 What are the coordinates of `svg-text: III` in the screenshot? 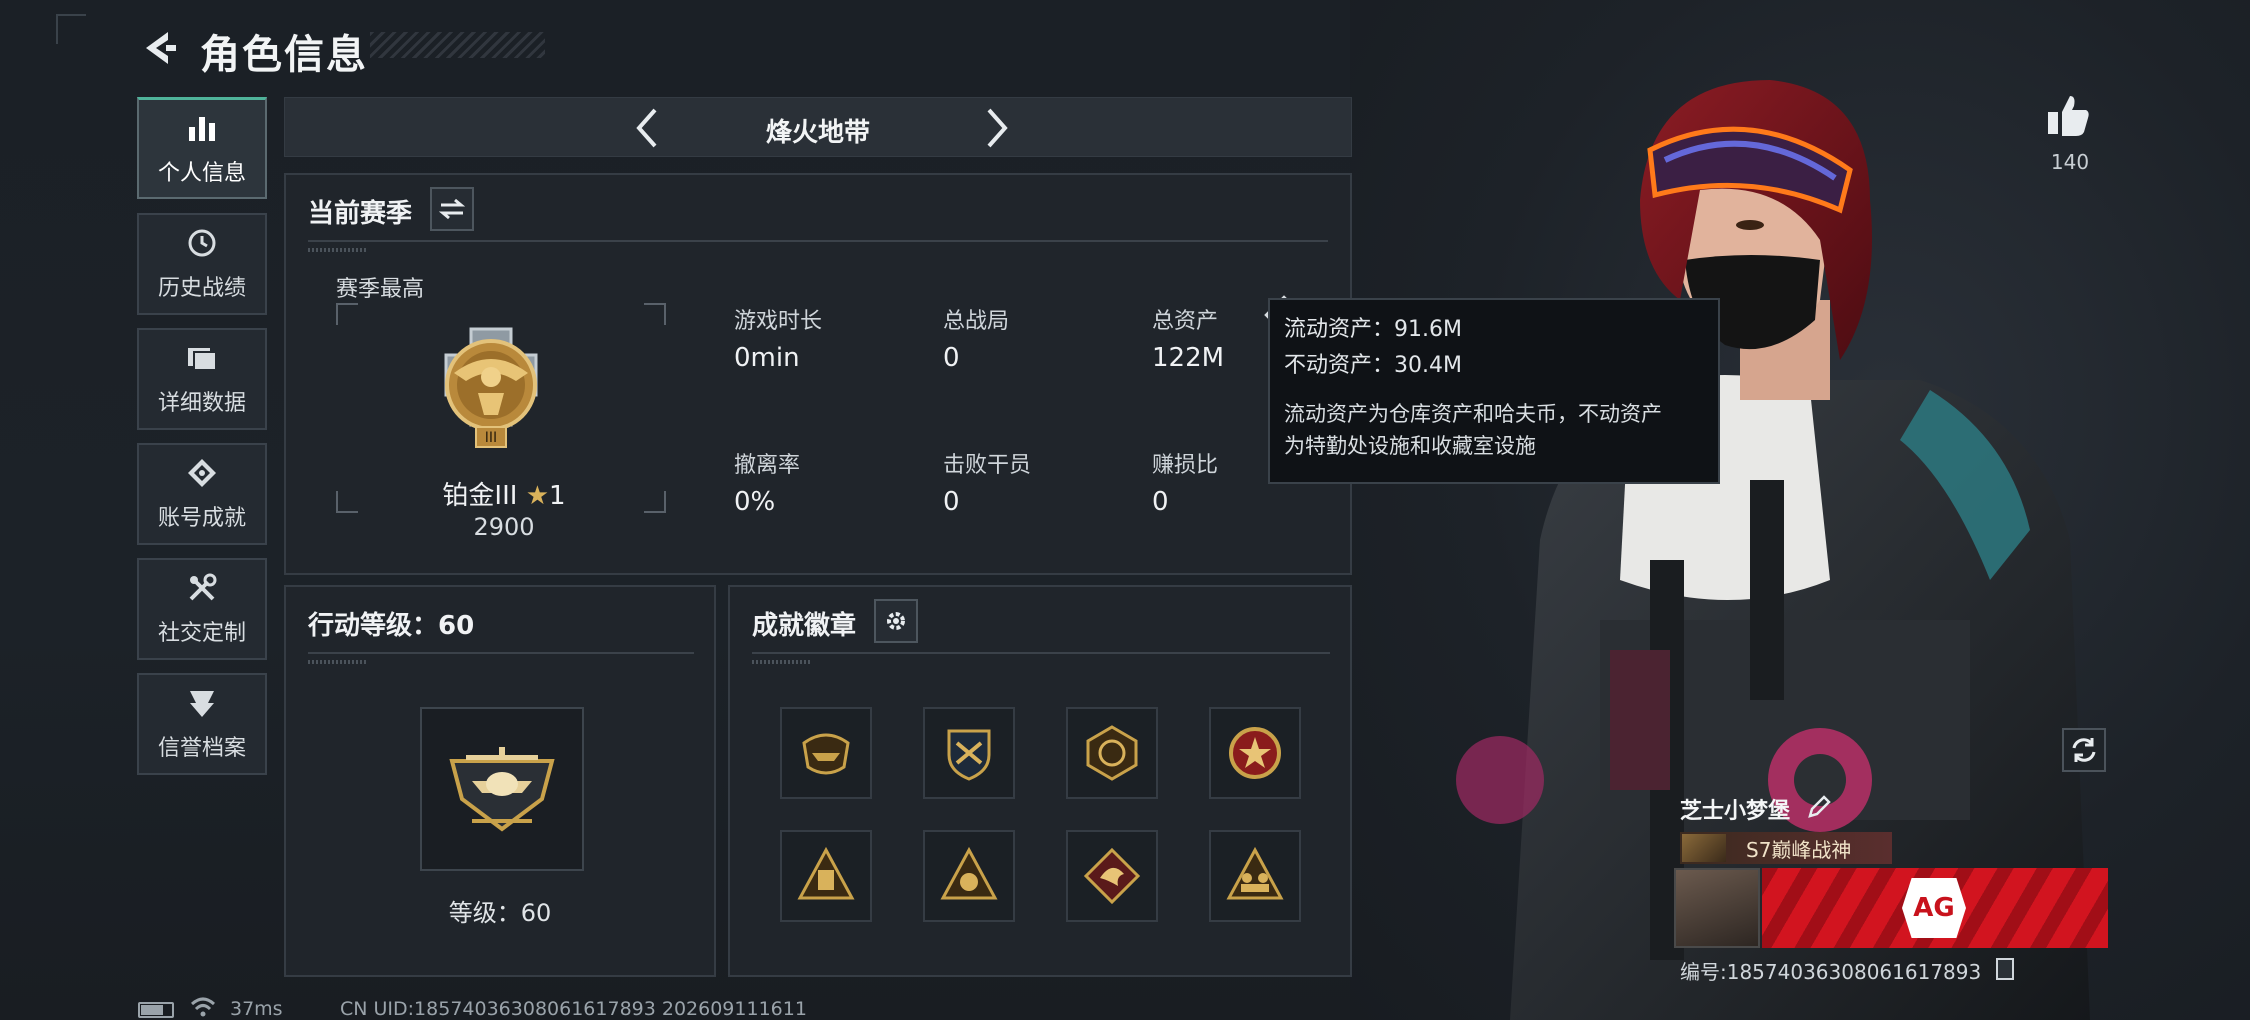 It's located at (491, 438).